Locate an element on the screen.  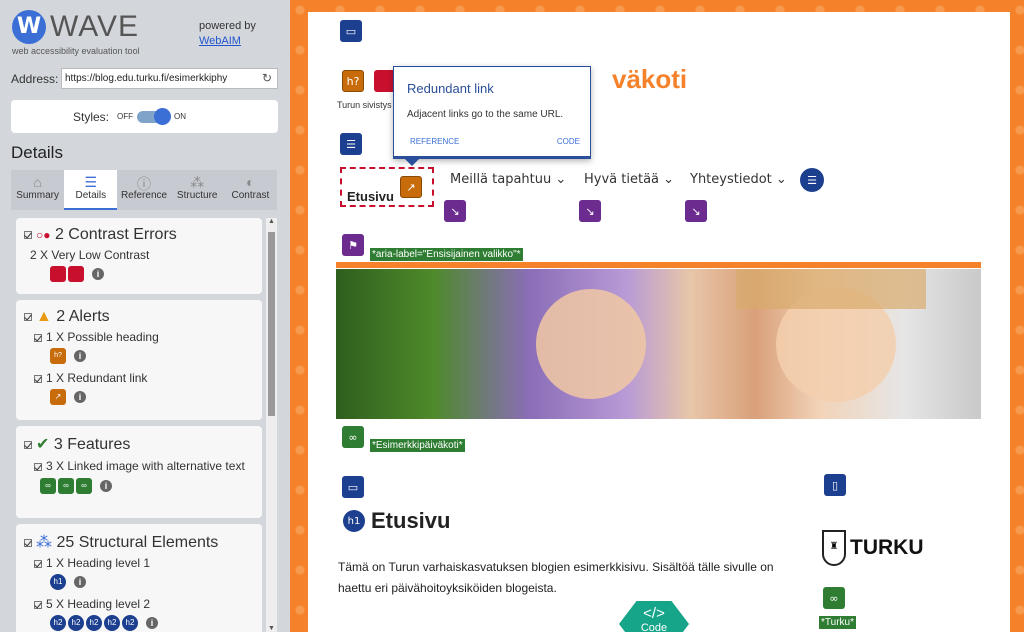
list-icon: ☰ is located at coordinates (812, 180).